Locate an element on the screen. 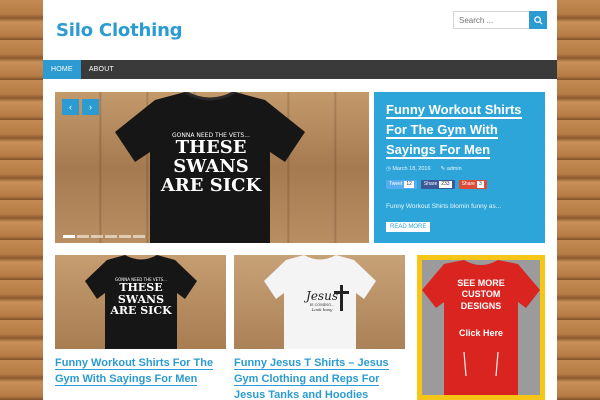 This screenshot has width=600, height=400. slider-arrows: ‹ › is located at coordinates (80, 107).